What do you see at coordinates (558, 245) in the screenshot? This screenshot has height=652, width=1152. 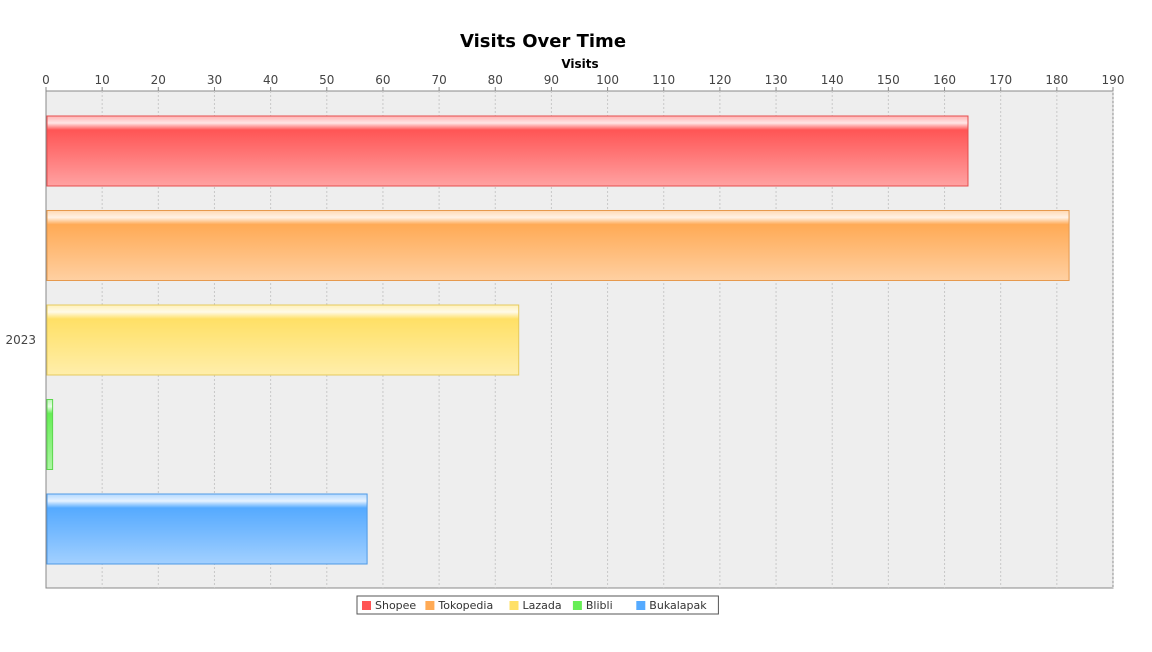 I see `bar-tokopedia` at bounding box center [558, 245].